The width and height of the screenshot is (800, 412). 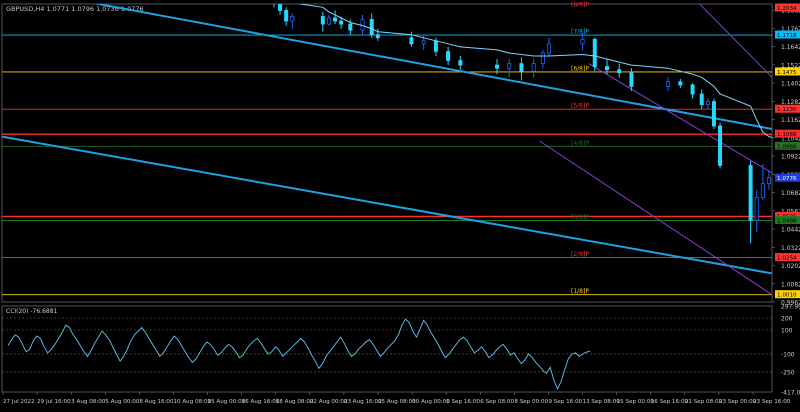 What do you see at coordinates (122, 402) in the screenshot?
I see `time-tick-label: 5 Aug 00:00` at bounding box center [122, 402].